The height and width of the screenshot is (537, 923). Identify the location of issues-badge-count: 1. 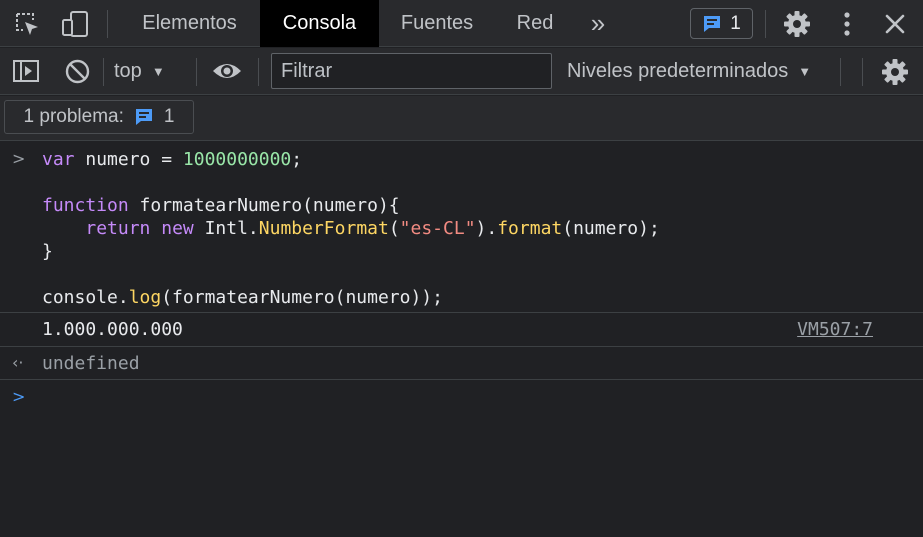
(735, 23).